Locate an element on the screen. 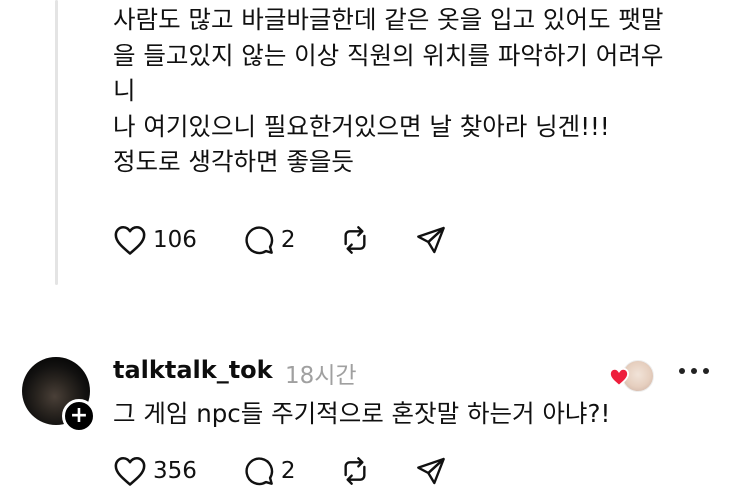  follow-plus-button: + is located at coordinates (79, 416).